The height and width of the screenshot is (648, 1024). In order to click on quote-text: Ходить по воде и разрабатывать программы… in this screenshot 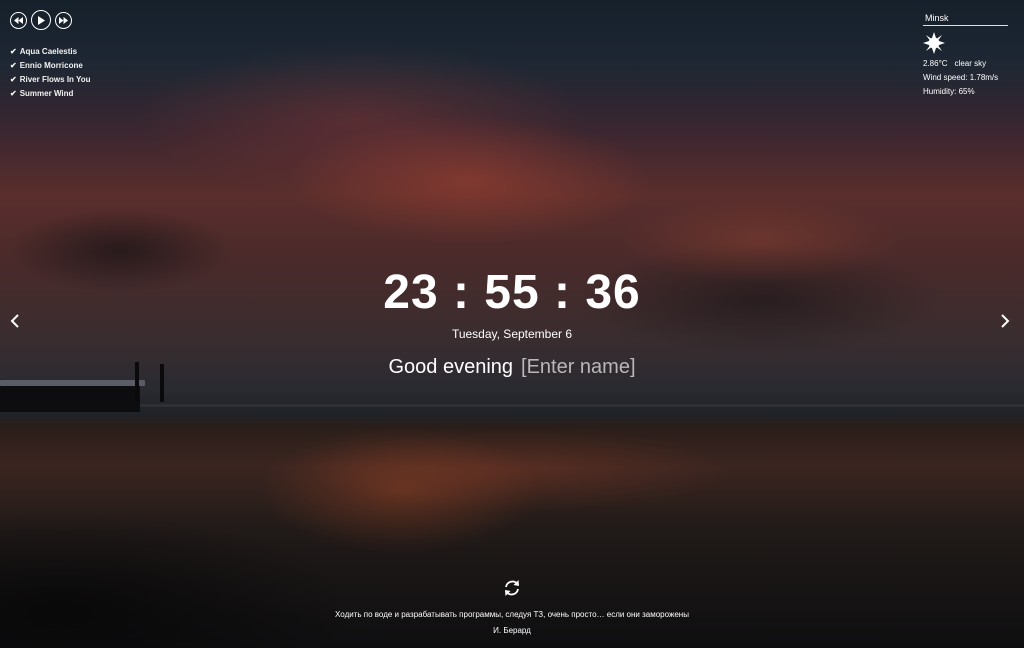, I will do `click(512, 614)`.